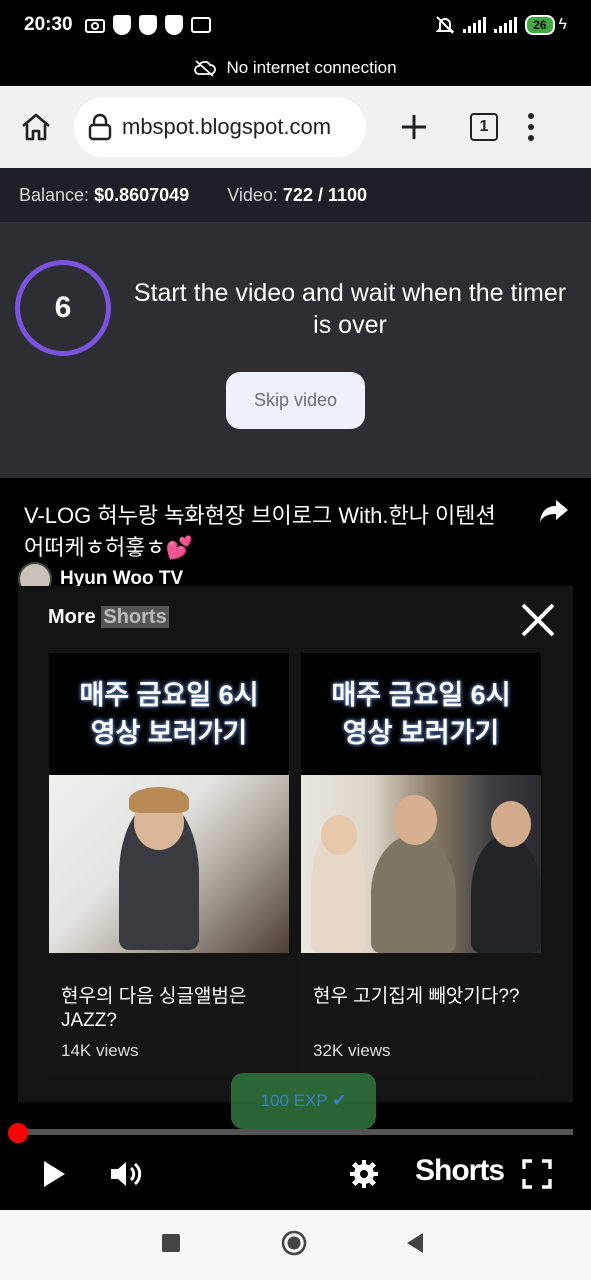 Image resolution: width=591 pixels, height=1280 pixels. Describe the element at coordinates (135, 617) in the screenshot. I see `shorts-label: Shorts` at that location.